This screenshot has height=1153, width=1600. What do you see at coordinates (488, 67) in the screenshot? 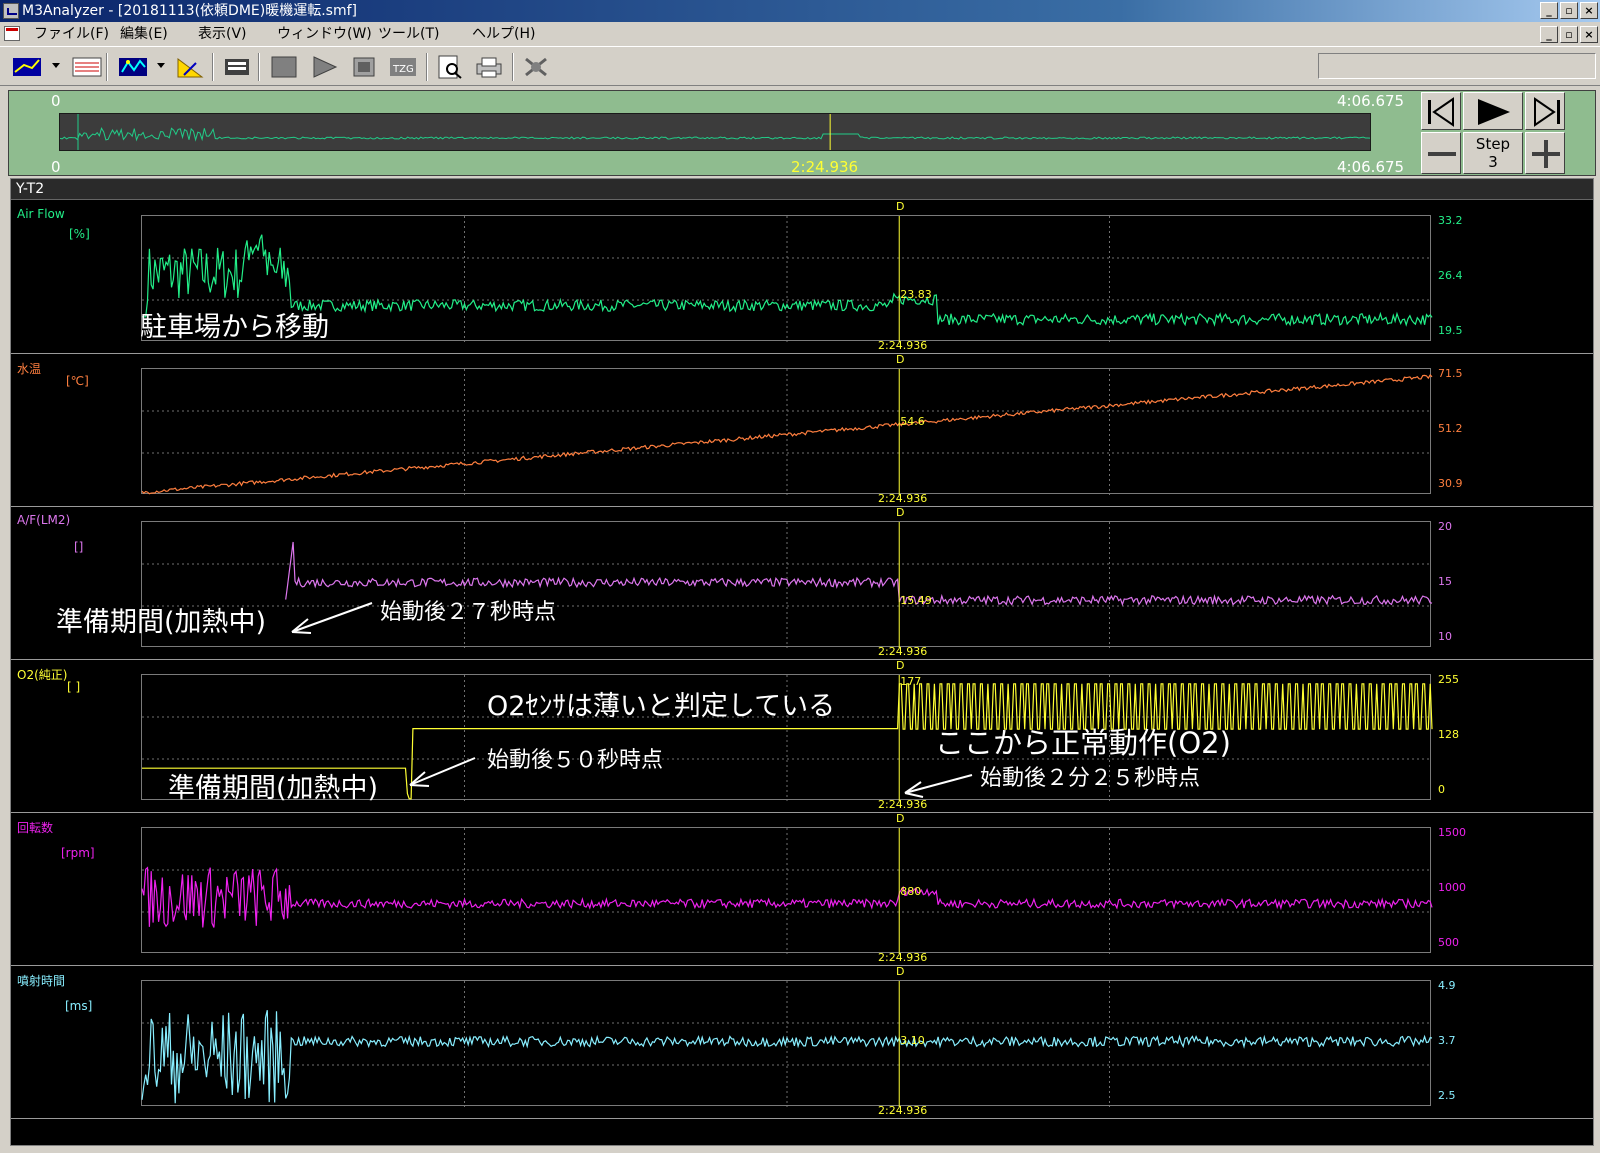
I see `print-icon` at bounding box center [488, 67].